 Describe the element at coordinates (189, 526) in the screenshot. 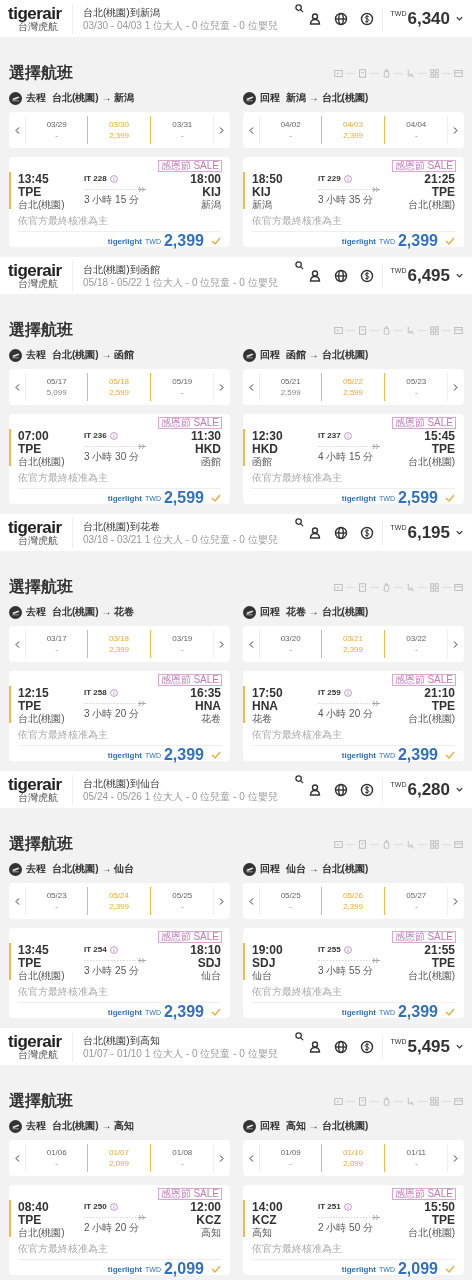

I see `search-route: 台北(桃園)到花卷` at that location.